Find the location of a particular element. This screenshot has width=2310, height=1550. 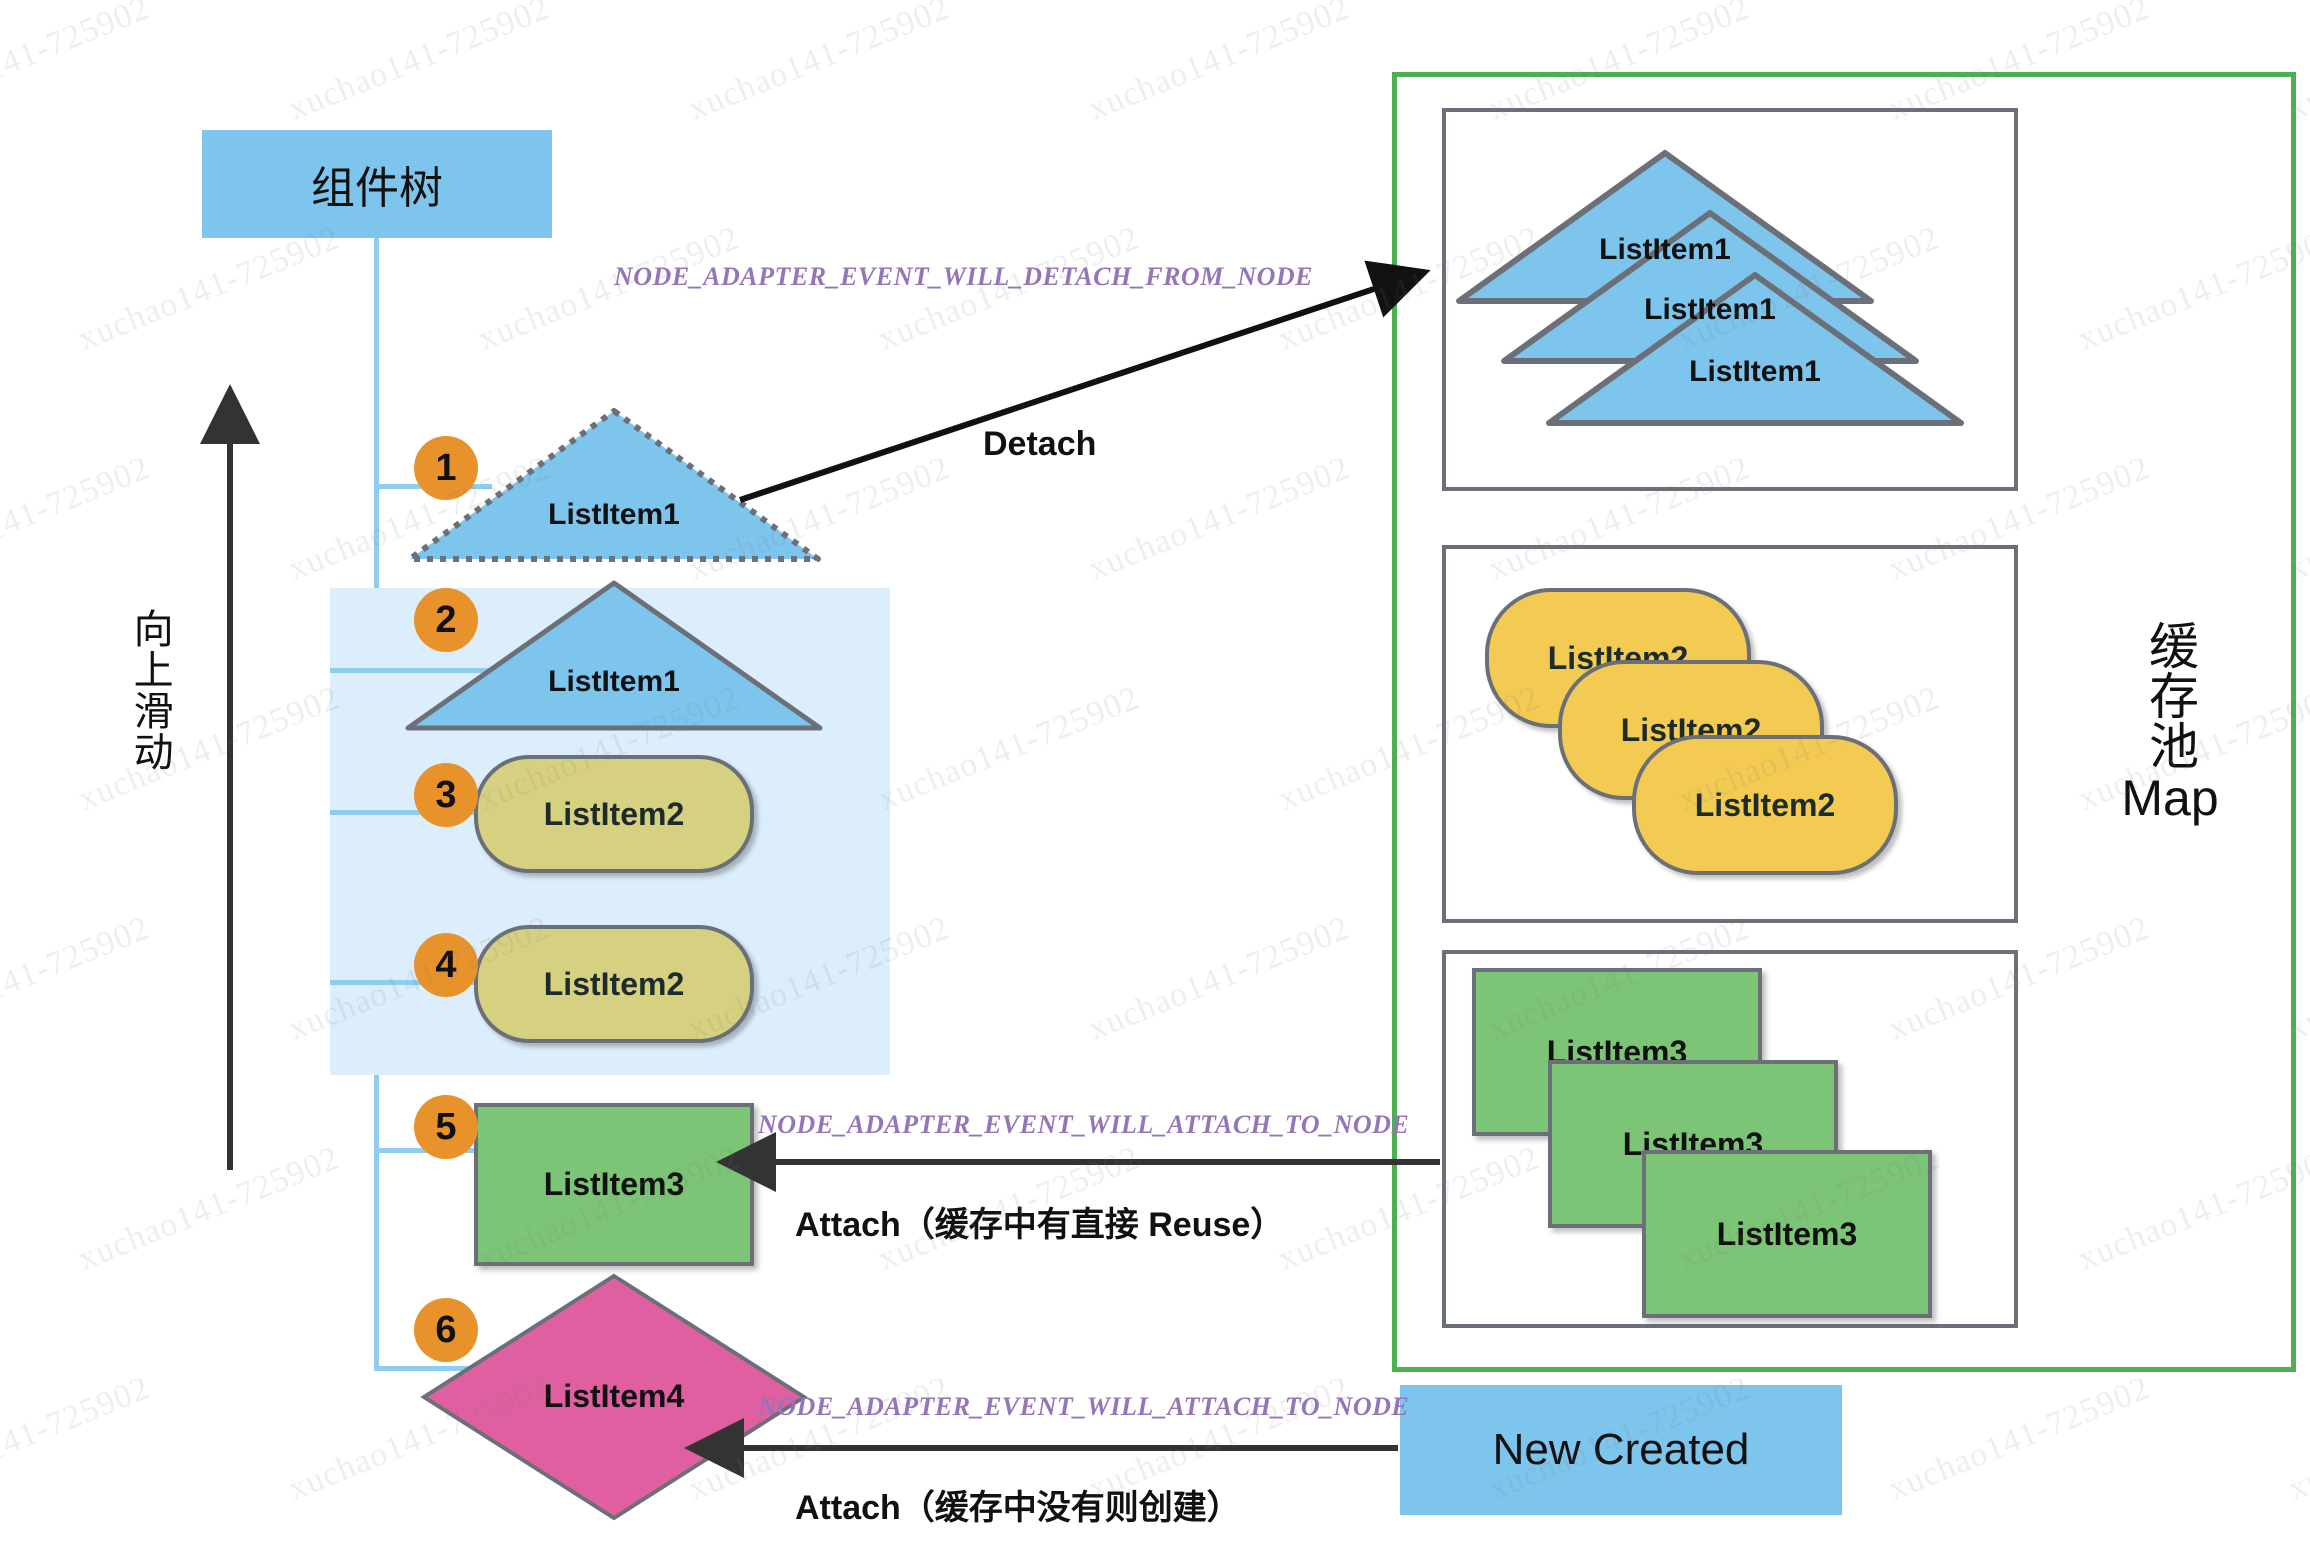

badge-label: 4 is located at coordinates (446, 964).